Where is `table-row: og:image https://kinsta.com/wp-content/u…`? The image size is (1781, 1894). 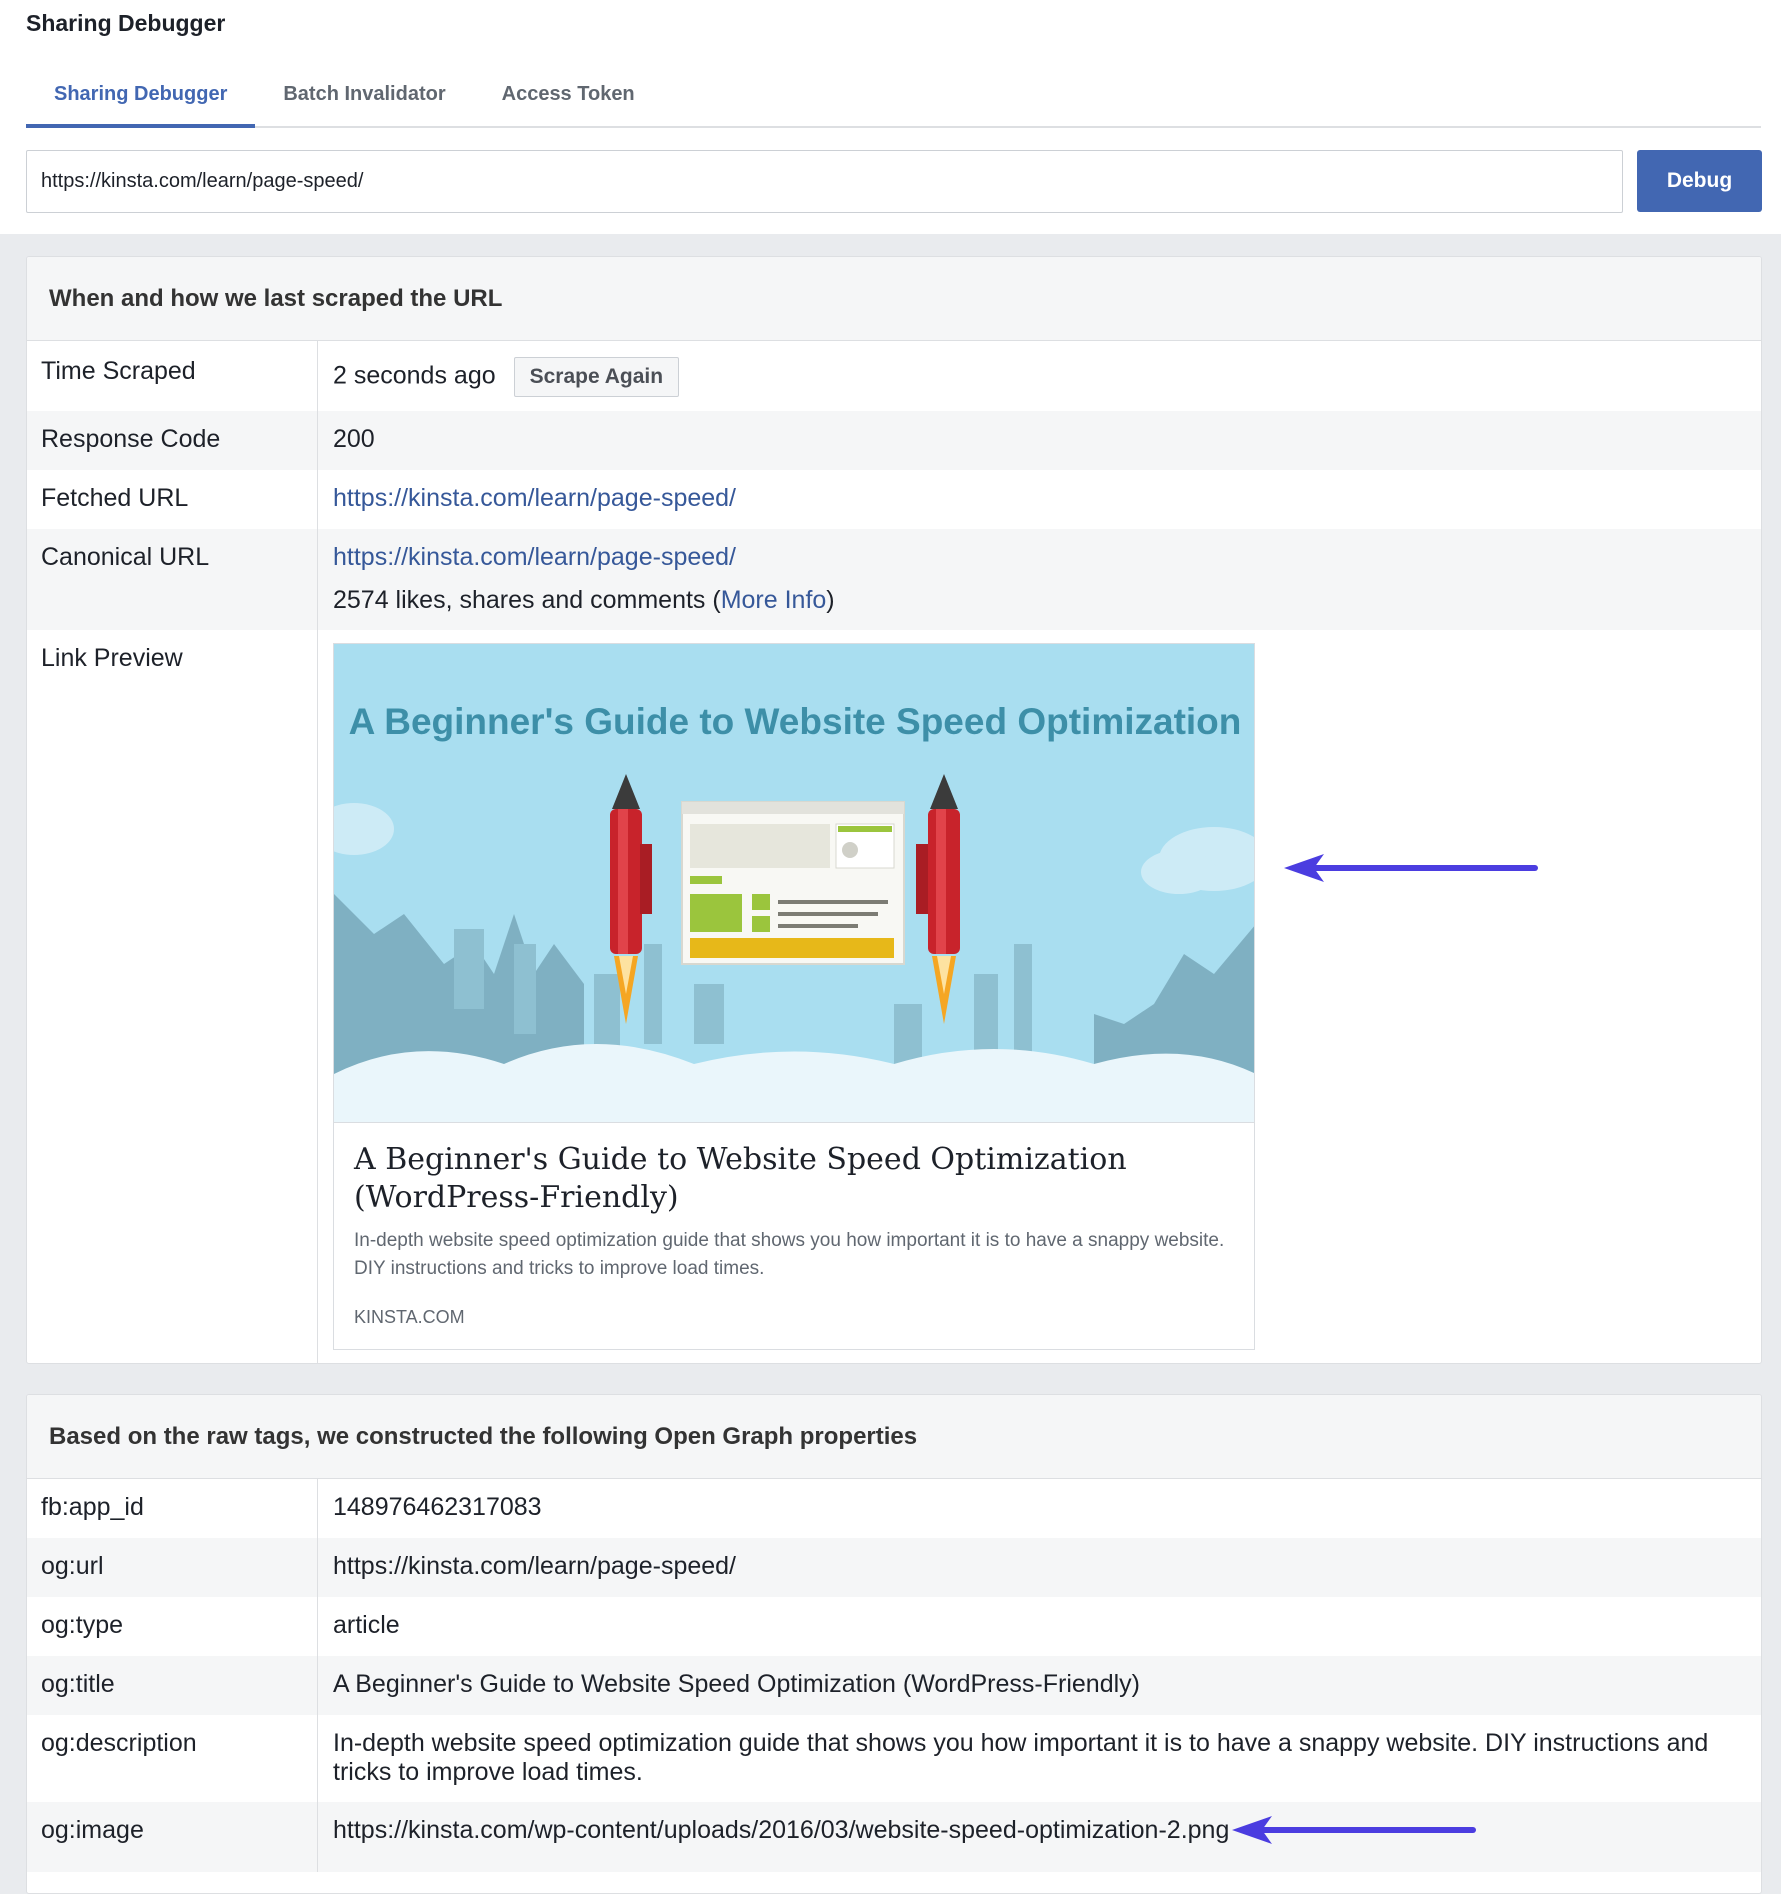 table-row: og:image https://kinsta.com/wp-content/u… is located at coordinates (894, 1837).